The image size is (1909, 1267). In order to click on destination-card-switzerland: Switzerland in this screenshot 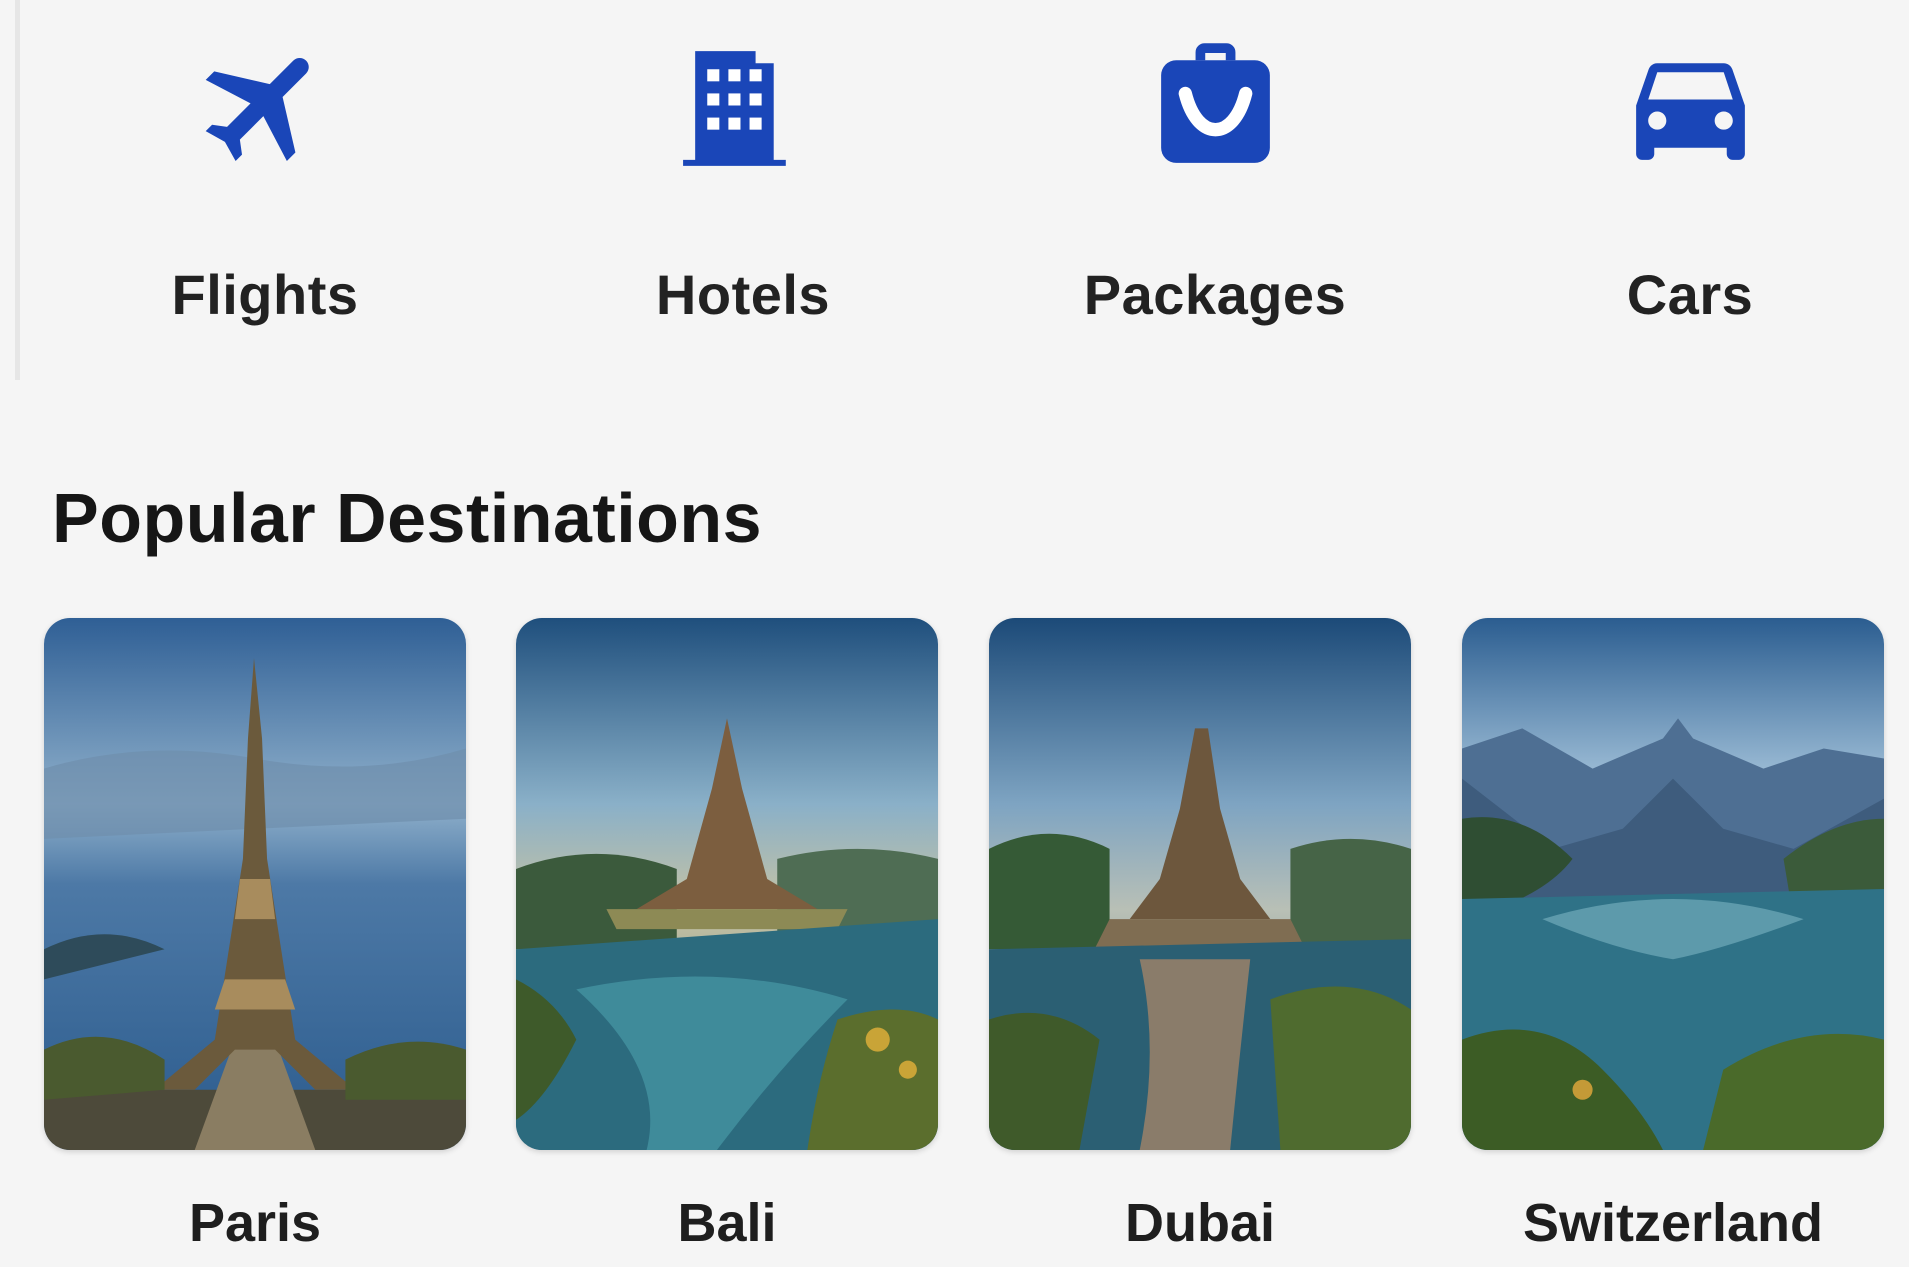, I will do `click(1673, 936)`.